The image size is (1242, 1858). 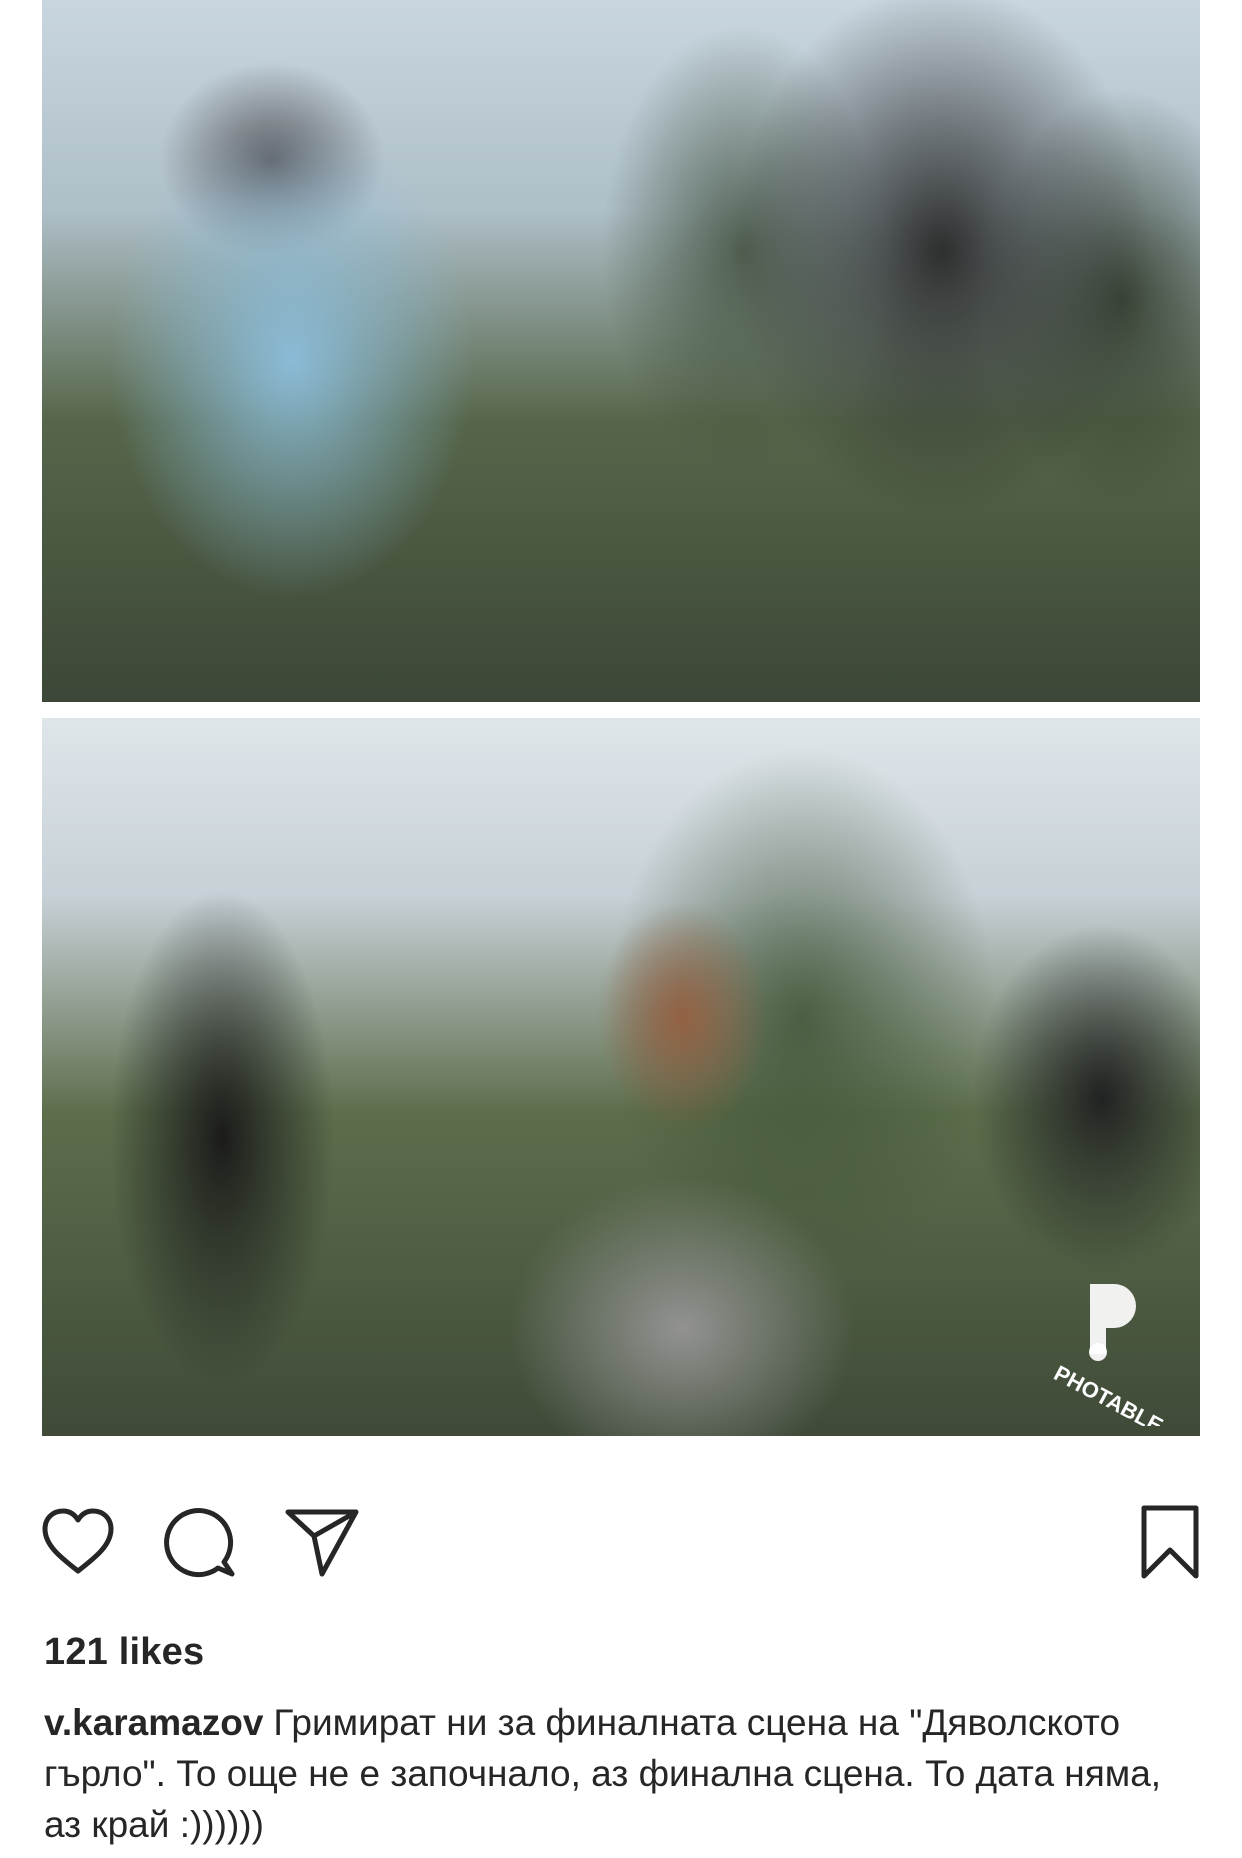 I want to click on comment-button, so click(x=200, y=1542).